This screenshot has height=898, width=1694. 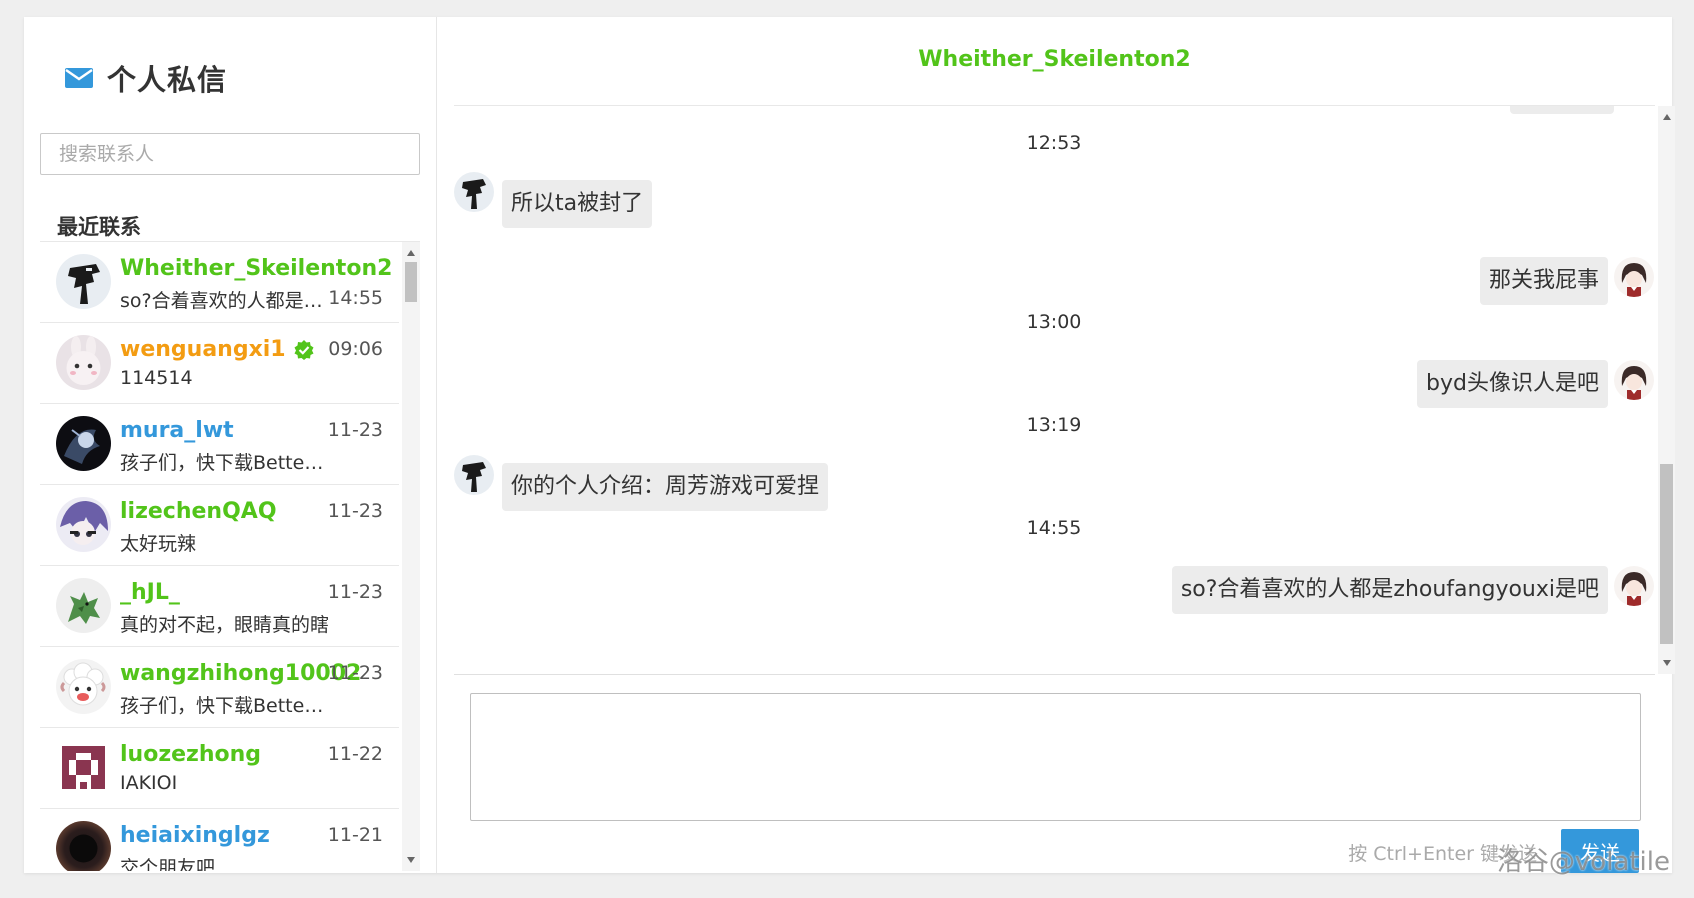 I want to click on contact-list-scrollbar, so click(x=411, y=556).